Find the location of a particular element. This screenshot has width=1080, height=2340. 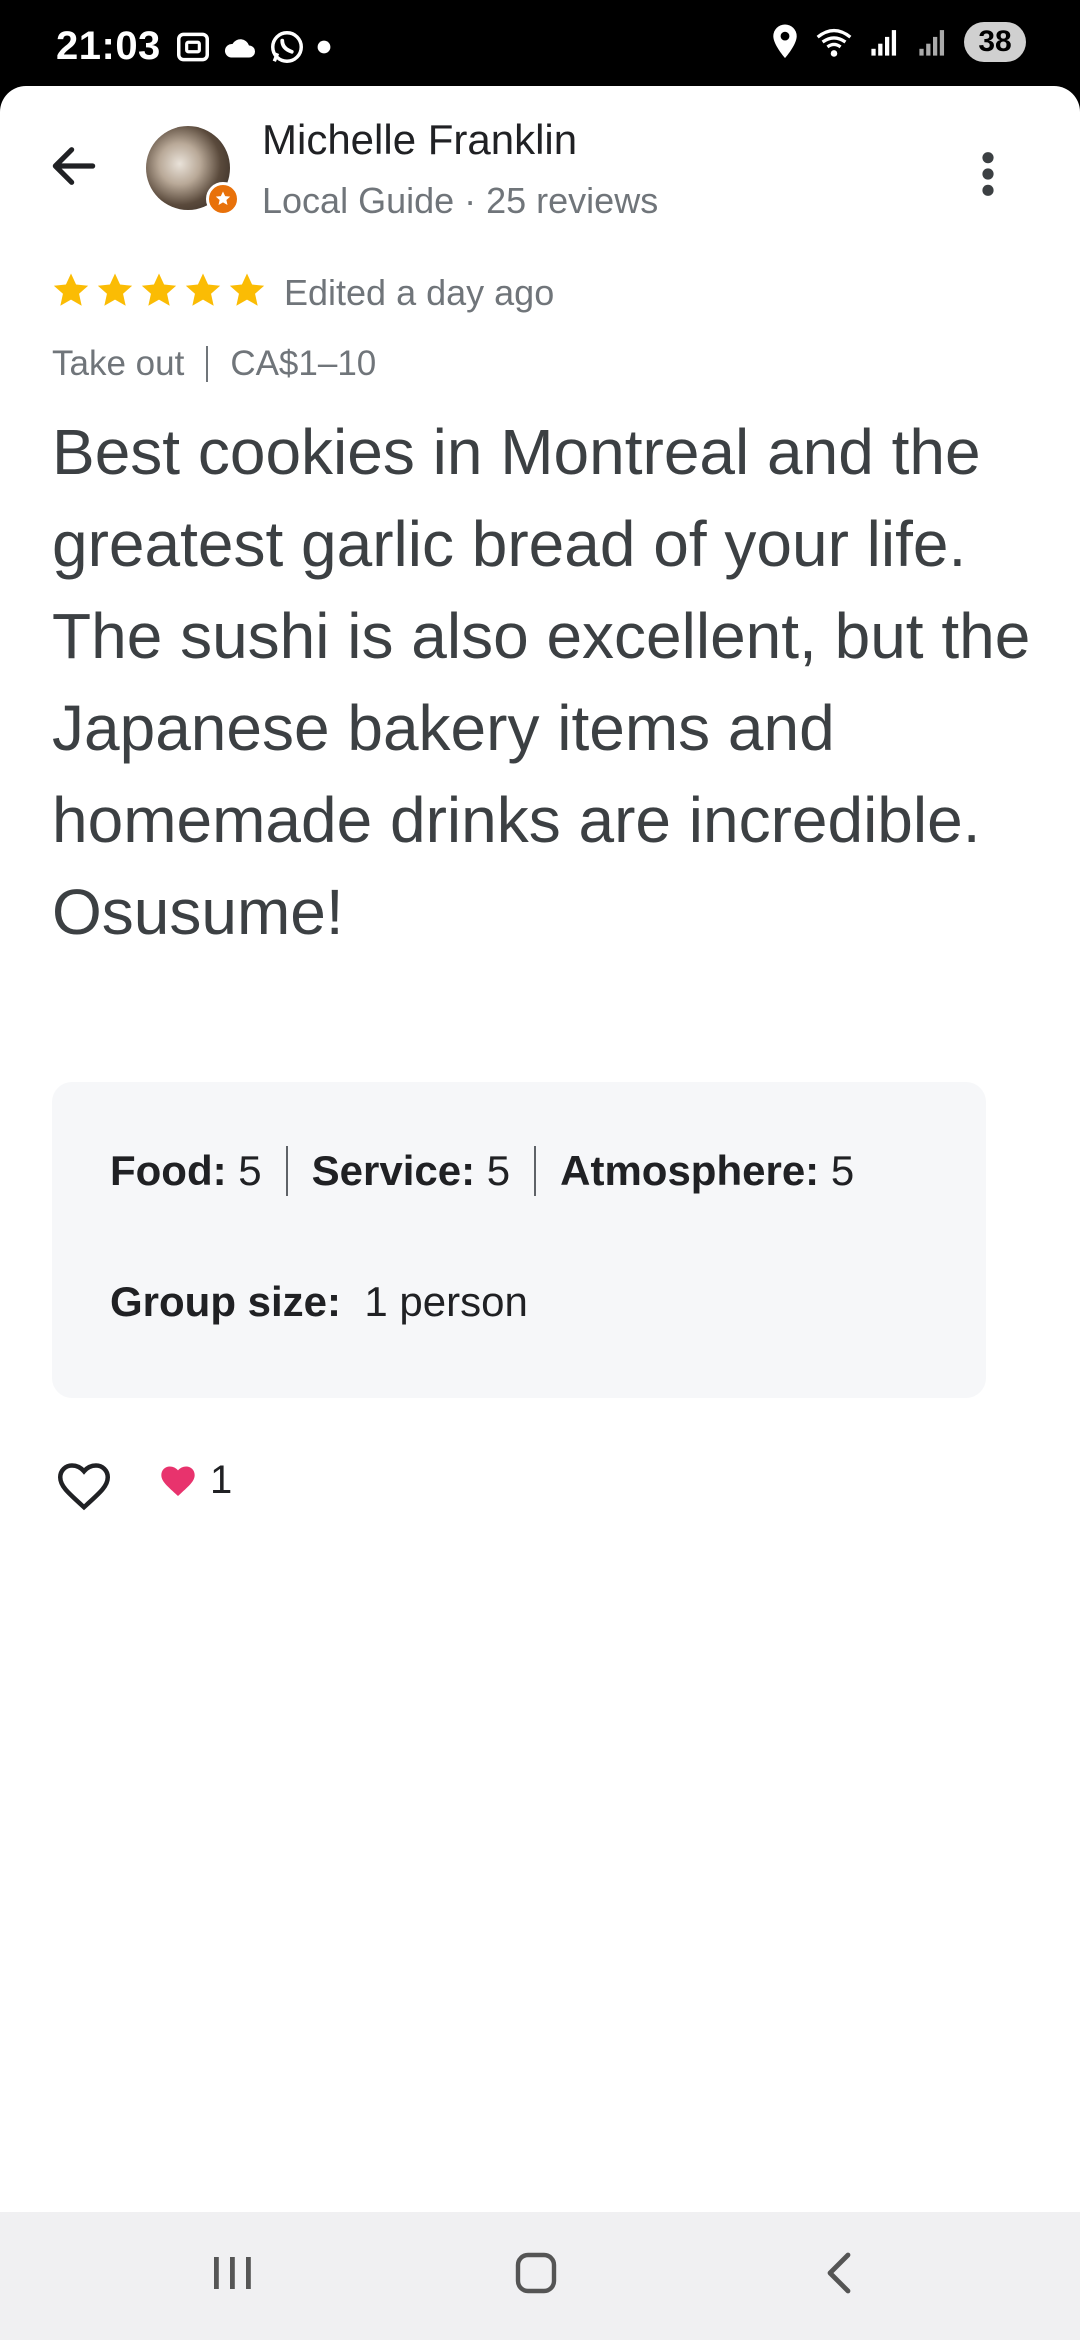

signal-icon is located at coordinates (884, 43).